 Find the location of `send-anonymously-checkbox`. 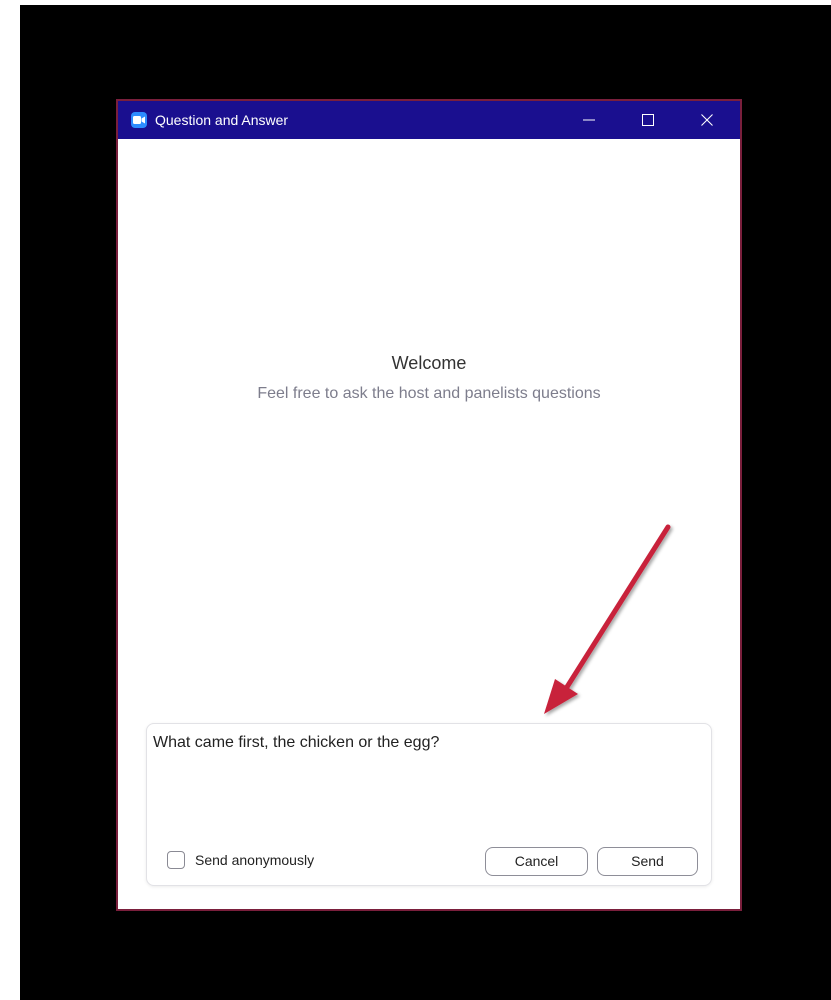

send-anonymously-checkbox is located at coordinates (176, 860).